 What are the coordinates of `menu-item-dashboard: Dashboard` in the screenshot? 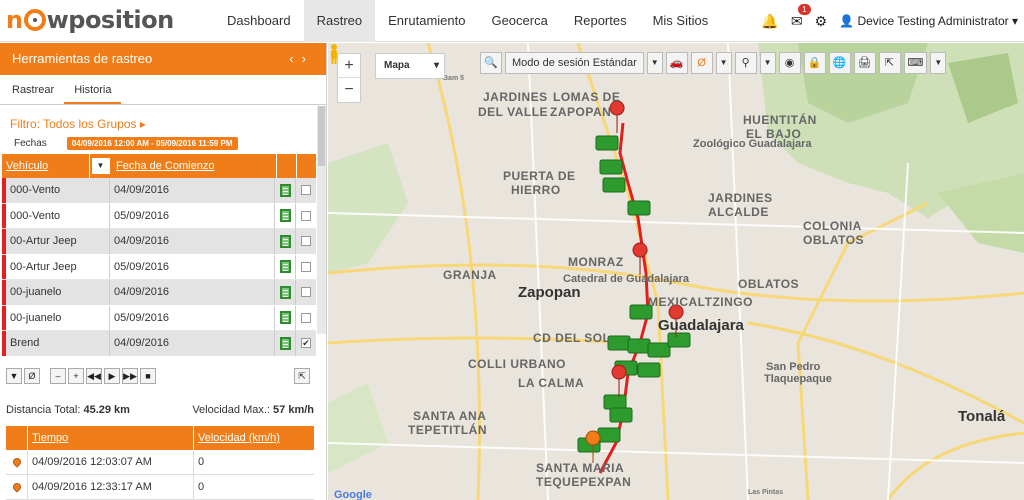 It's located at (259, 21).